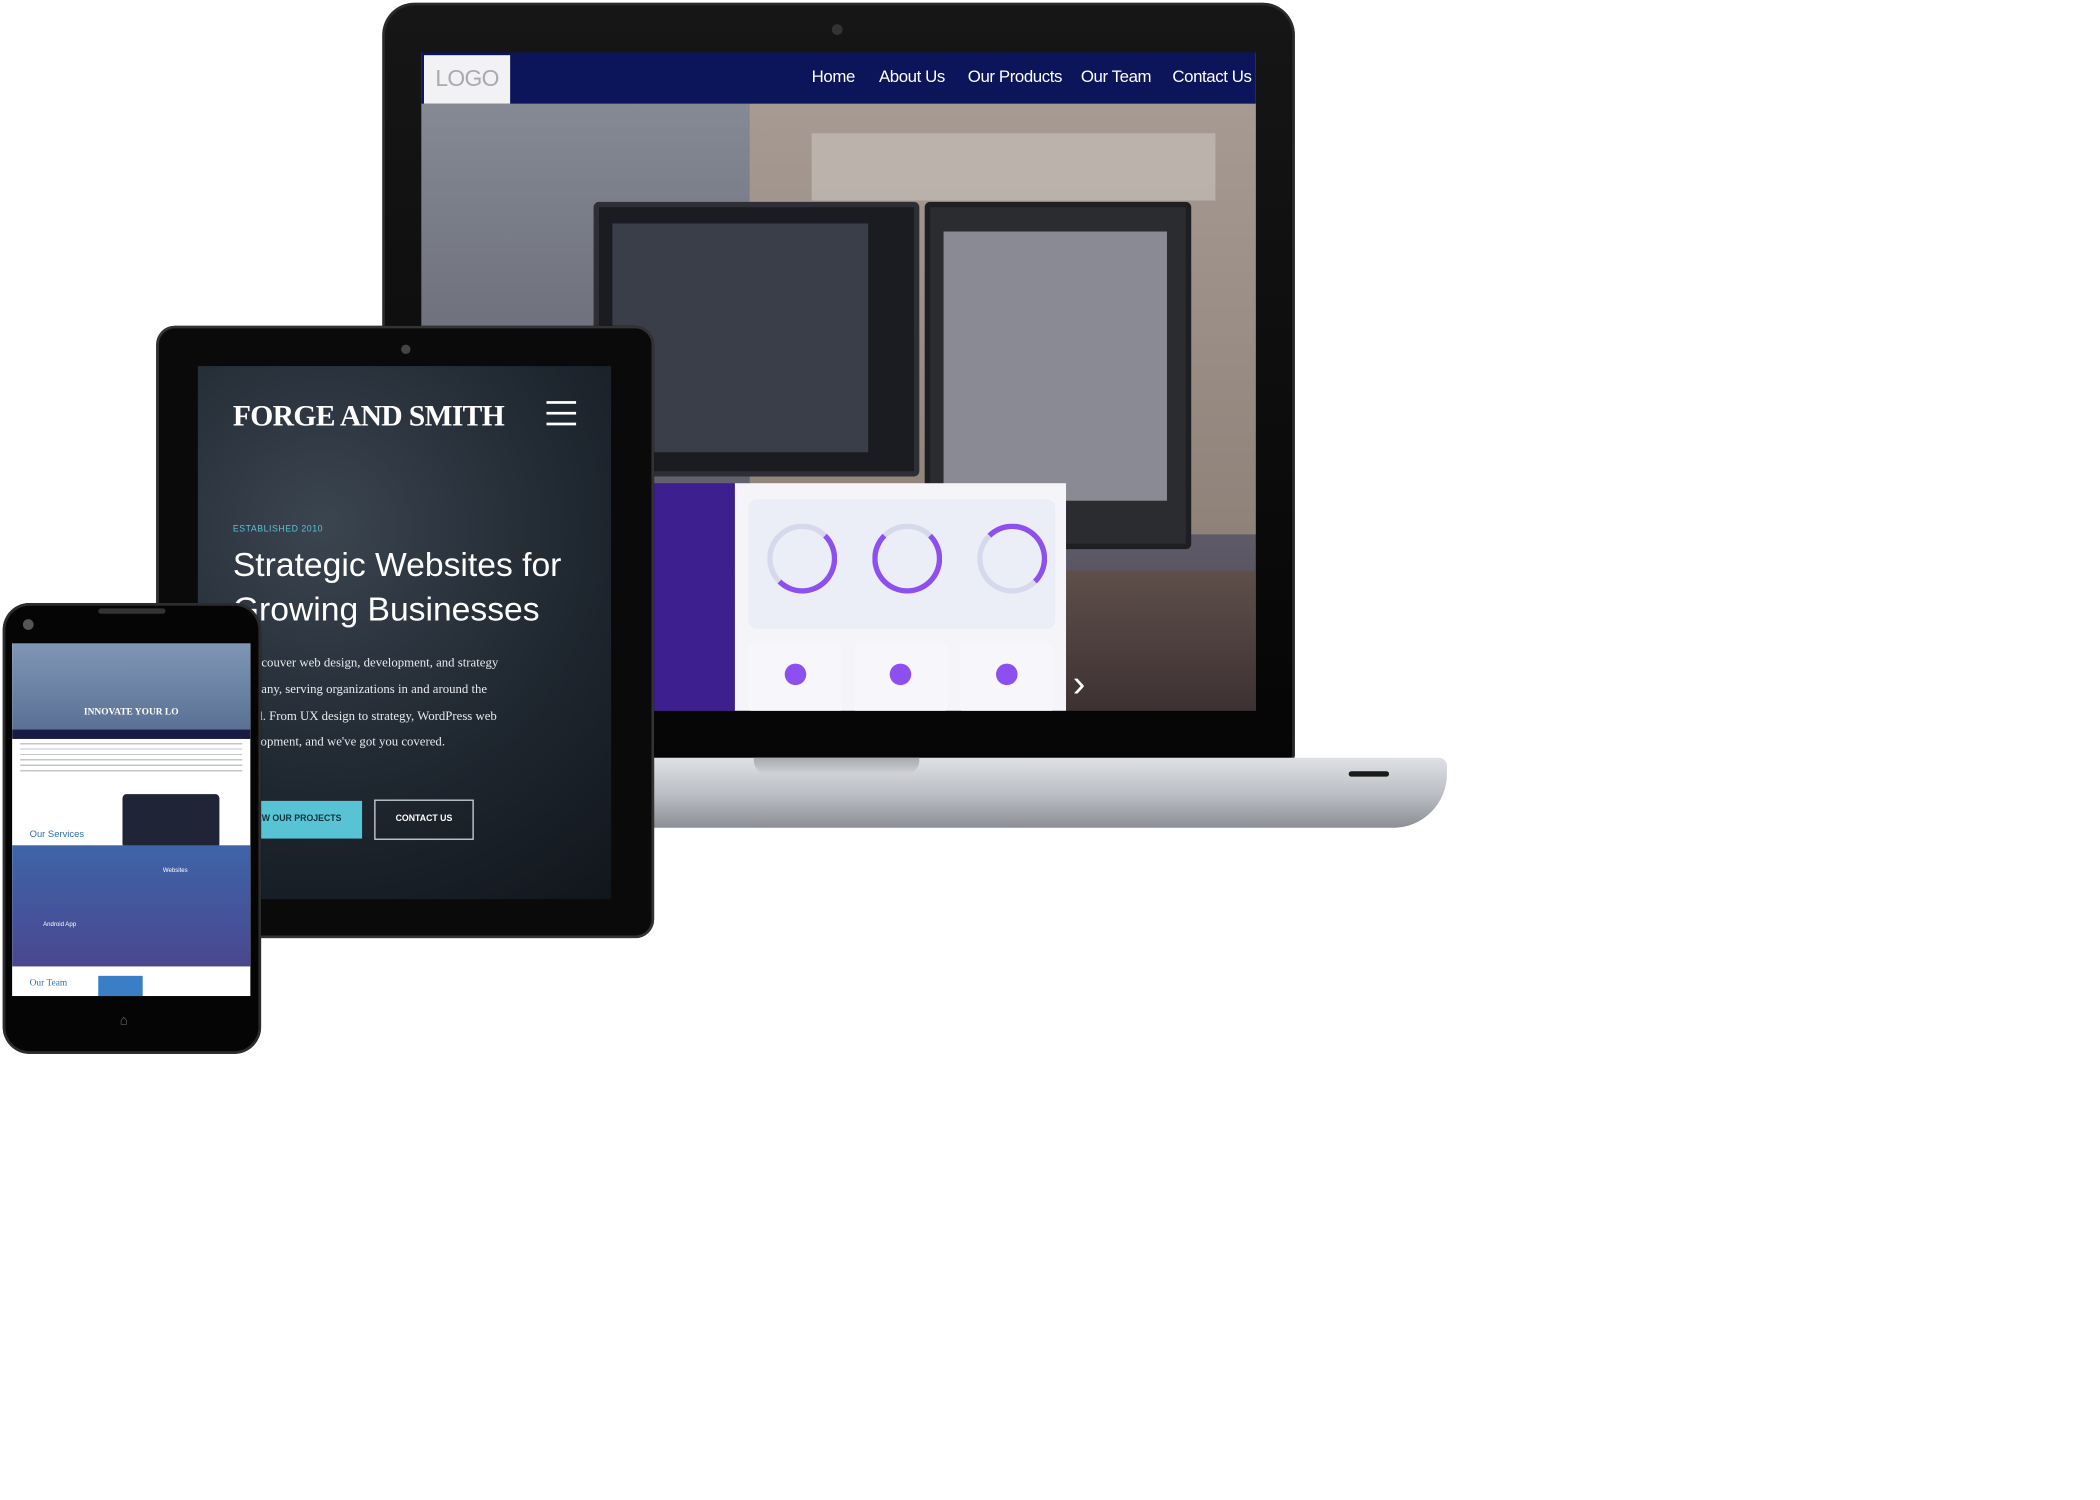 Image resolution: width=2100 pixels, height=1500 pixels. Describe the element at coordinates (1039, 792) in the screenshot. I see `laptop-base` at that location.